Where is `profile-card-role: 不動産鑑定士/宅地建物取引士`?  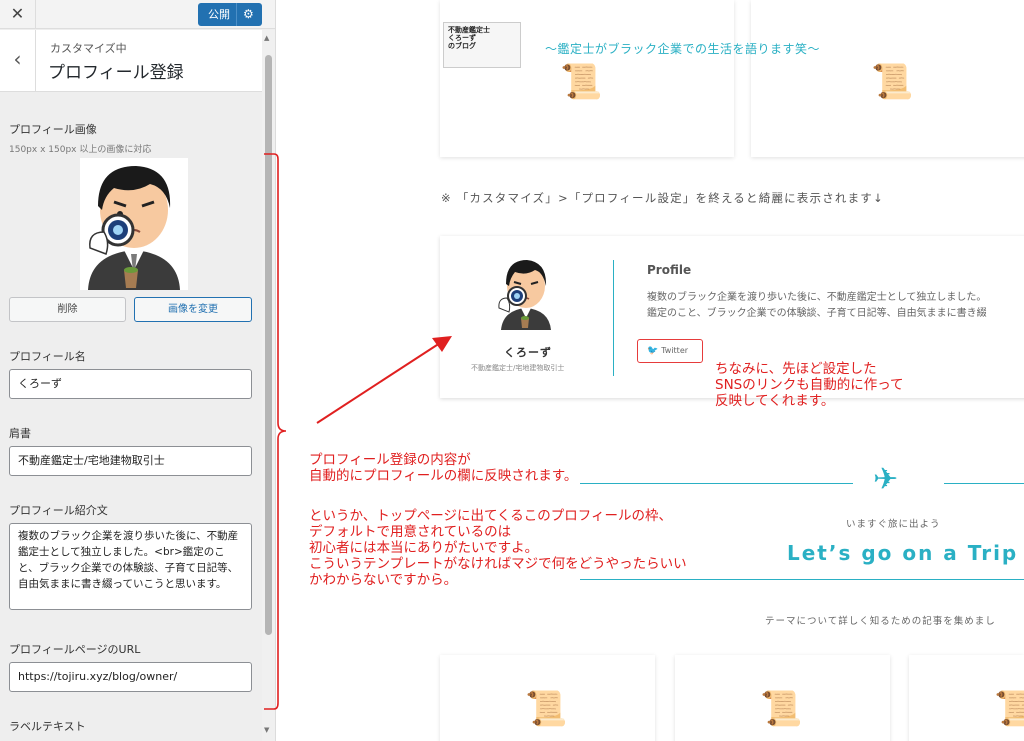 profile-card-role: 不動産鑑定士/宅地建物取引士 is located at coordinates (518, 368).